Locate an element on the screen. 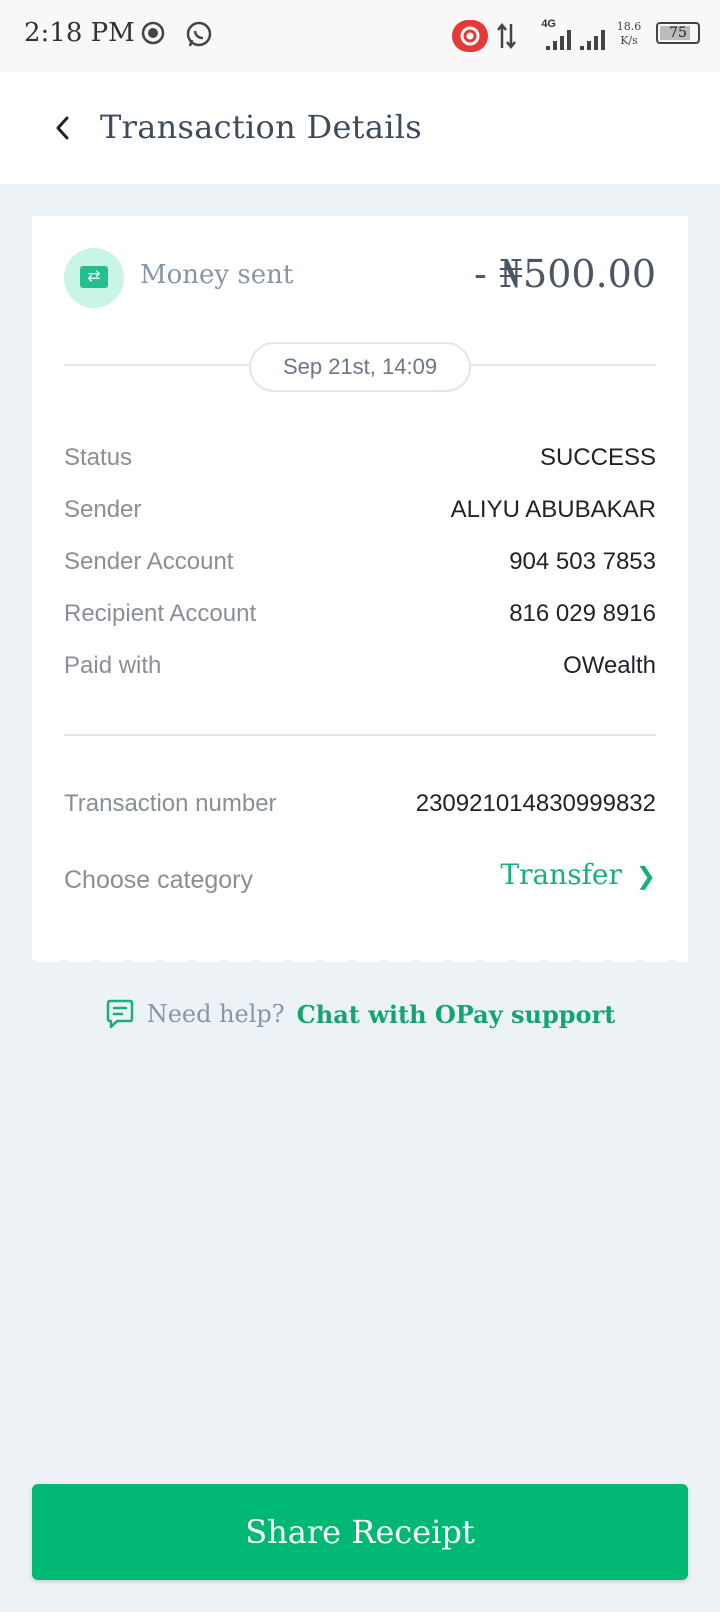 This screenshot has width=720, height=1612. sender-account-label: Sender Account is located at coordinates (149, 561).